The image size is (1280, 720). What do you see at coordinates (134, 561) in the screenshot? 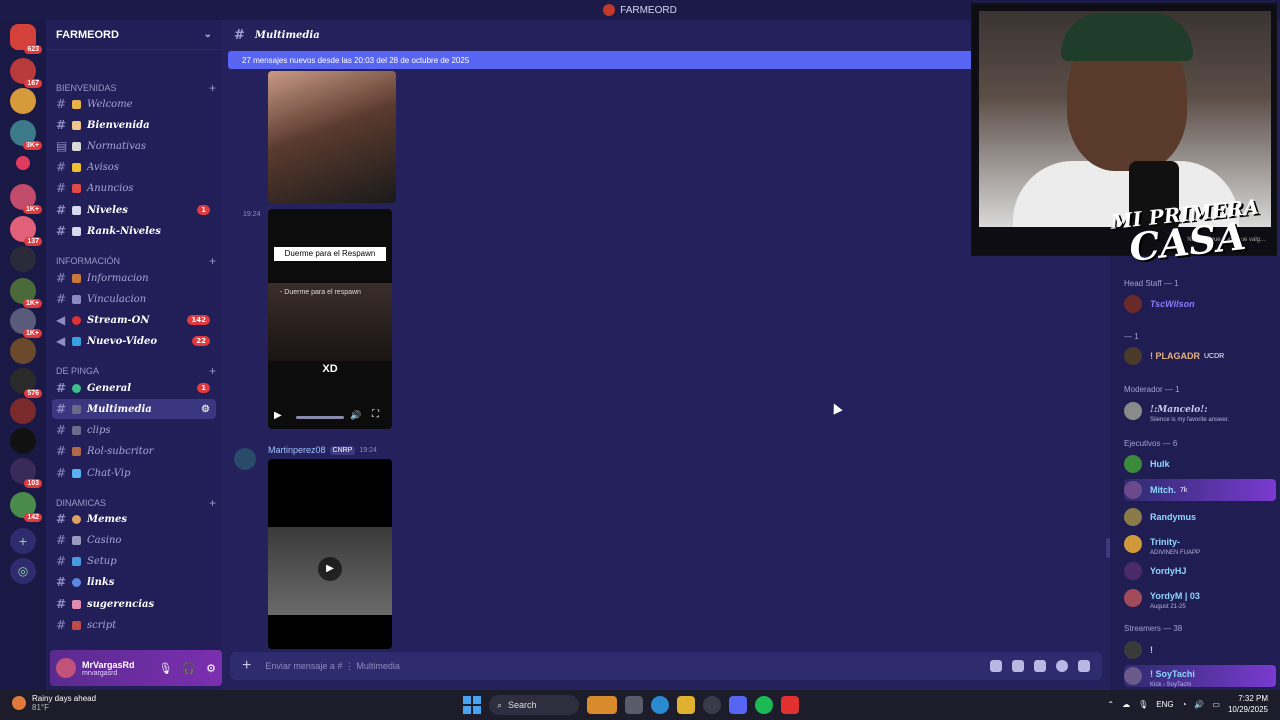
I see `channel-setup: # Setup` at bounding box center [134, 561].